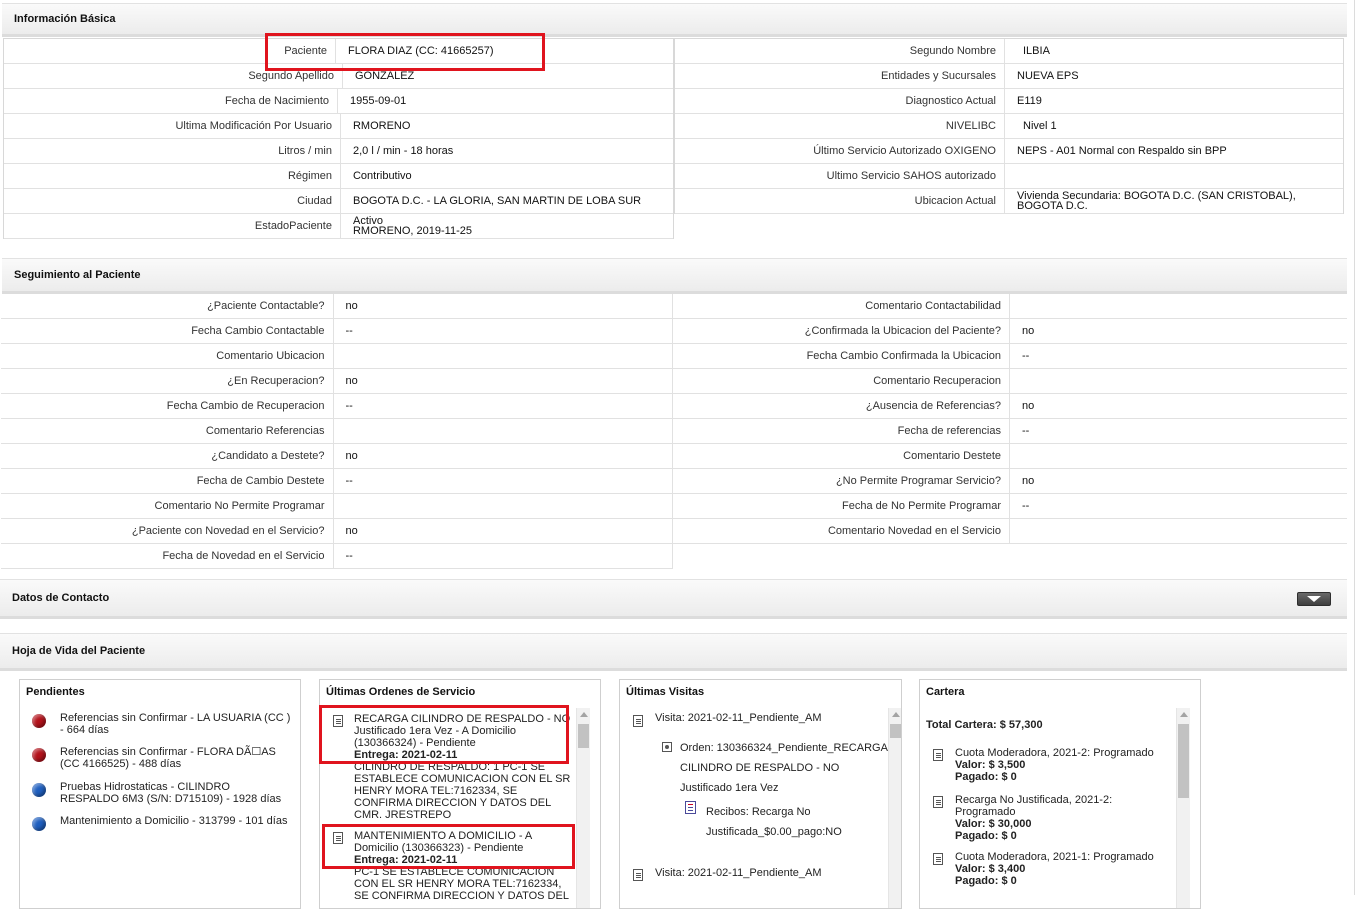 The image size is (1364, 909). What do you see at coordinates (1054, 753) in the screenshot?
I see `cartera-item-title: Cuota Moderadora, 2021-2: Programado` at bounding box center [1054, 753].